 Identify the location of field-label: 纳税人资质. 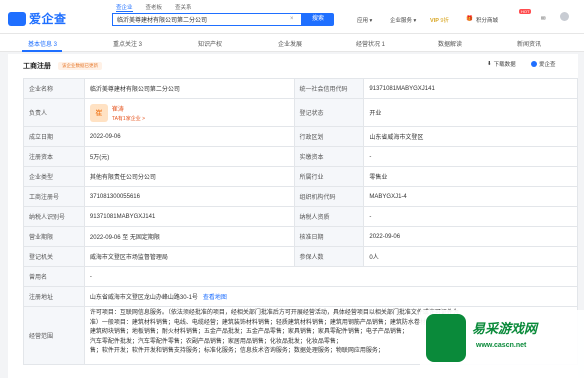
(329, 216).